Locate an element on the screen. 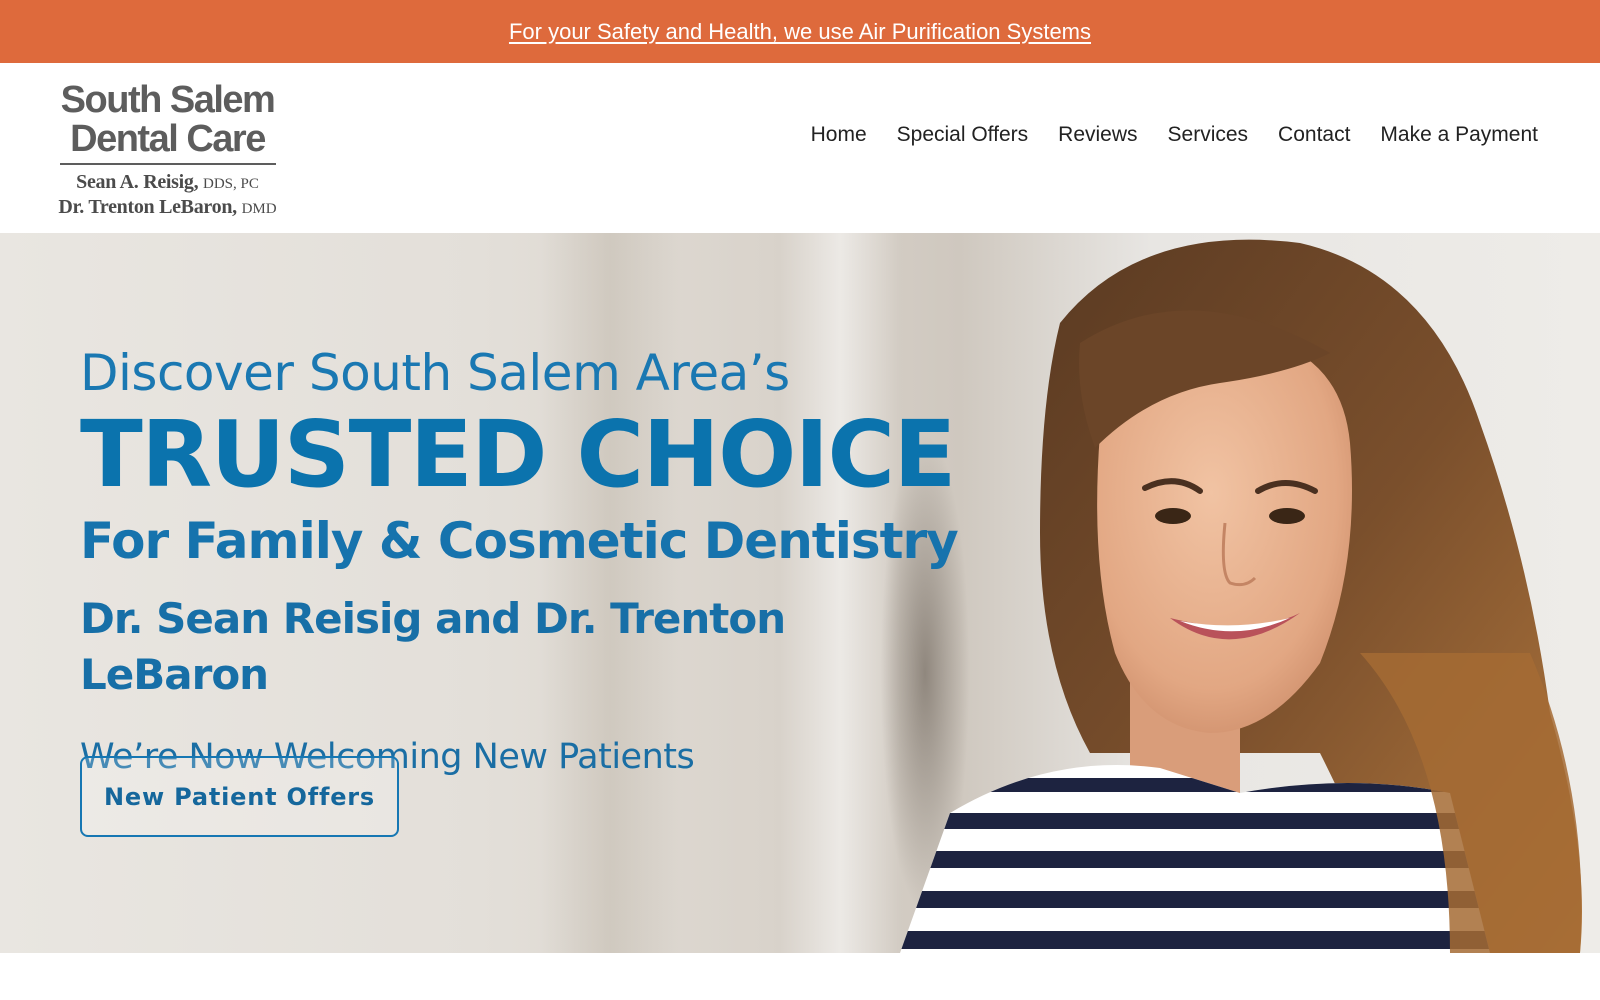  nav-item-reviews: Reviews is located at coordinates (1097, 135).